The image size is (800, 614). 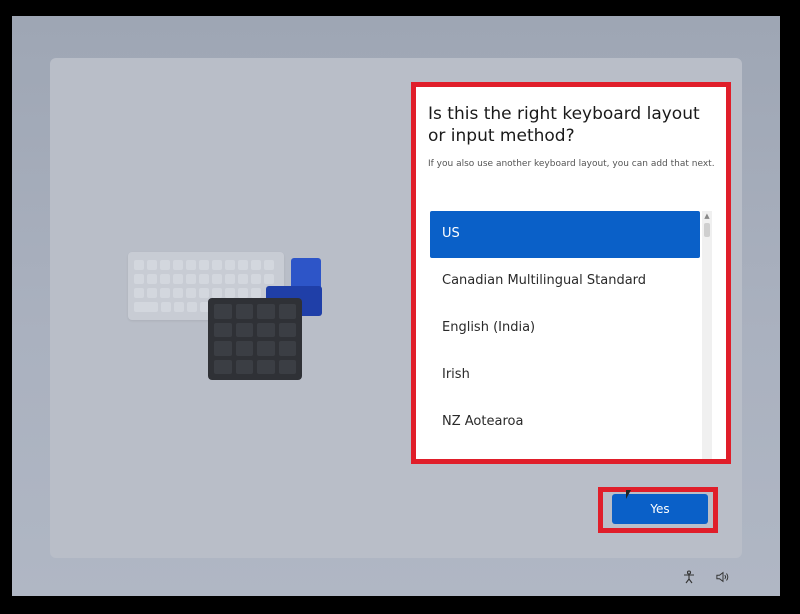 What do you see at coordinates (206, 297) in the screenshot?
I see `keyboard-illustration` at bounding box center [206, 297].